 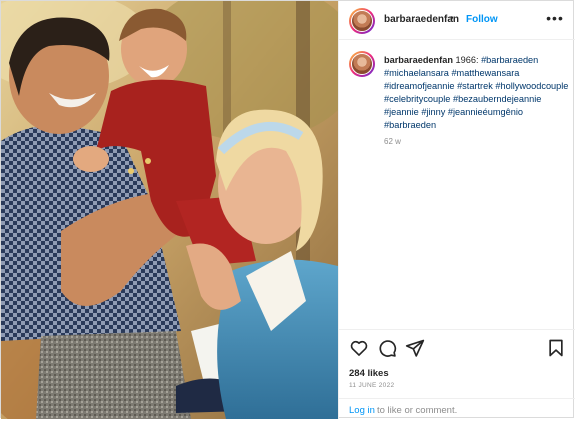 What do you see at coordinates (372, 385) in the screenshot?
I see `post-date: 11 JUNE 2022` at bounding box center [372, 385].